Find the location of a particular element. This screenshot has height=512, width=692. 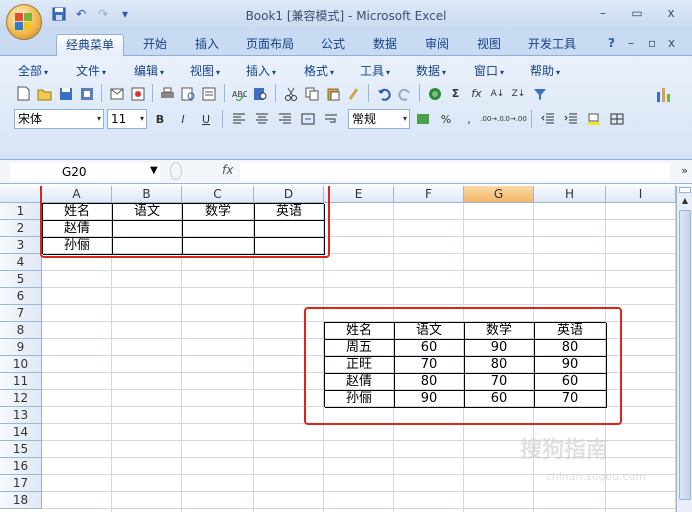

format-painter-icon is located at coordinates (353, 93).